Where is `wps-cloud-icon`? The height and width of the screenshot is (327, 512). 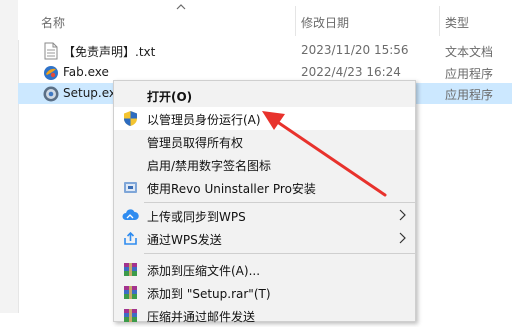 wps-cloud-icon is located at coordinates (130, 214).